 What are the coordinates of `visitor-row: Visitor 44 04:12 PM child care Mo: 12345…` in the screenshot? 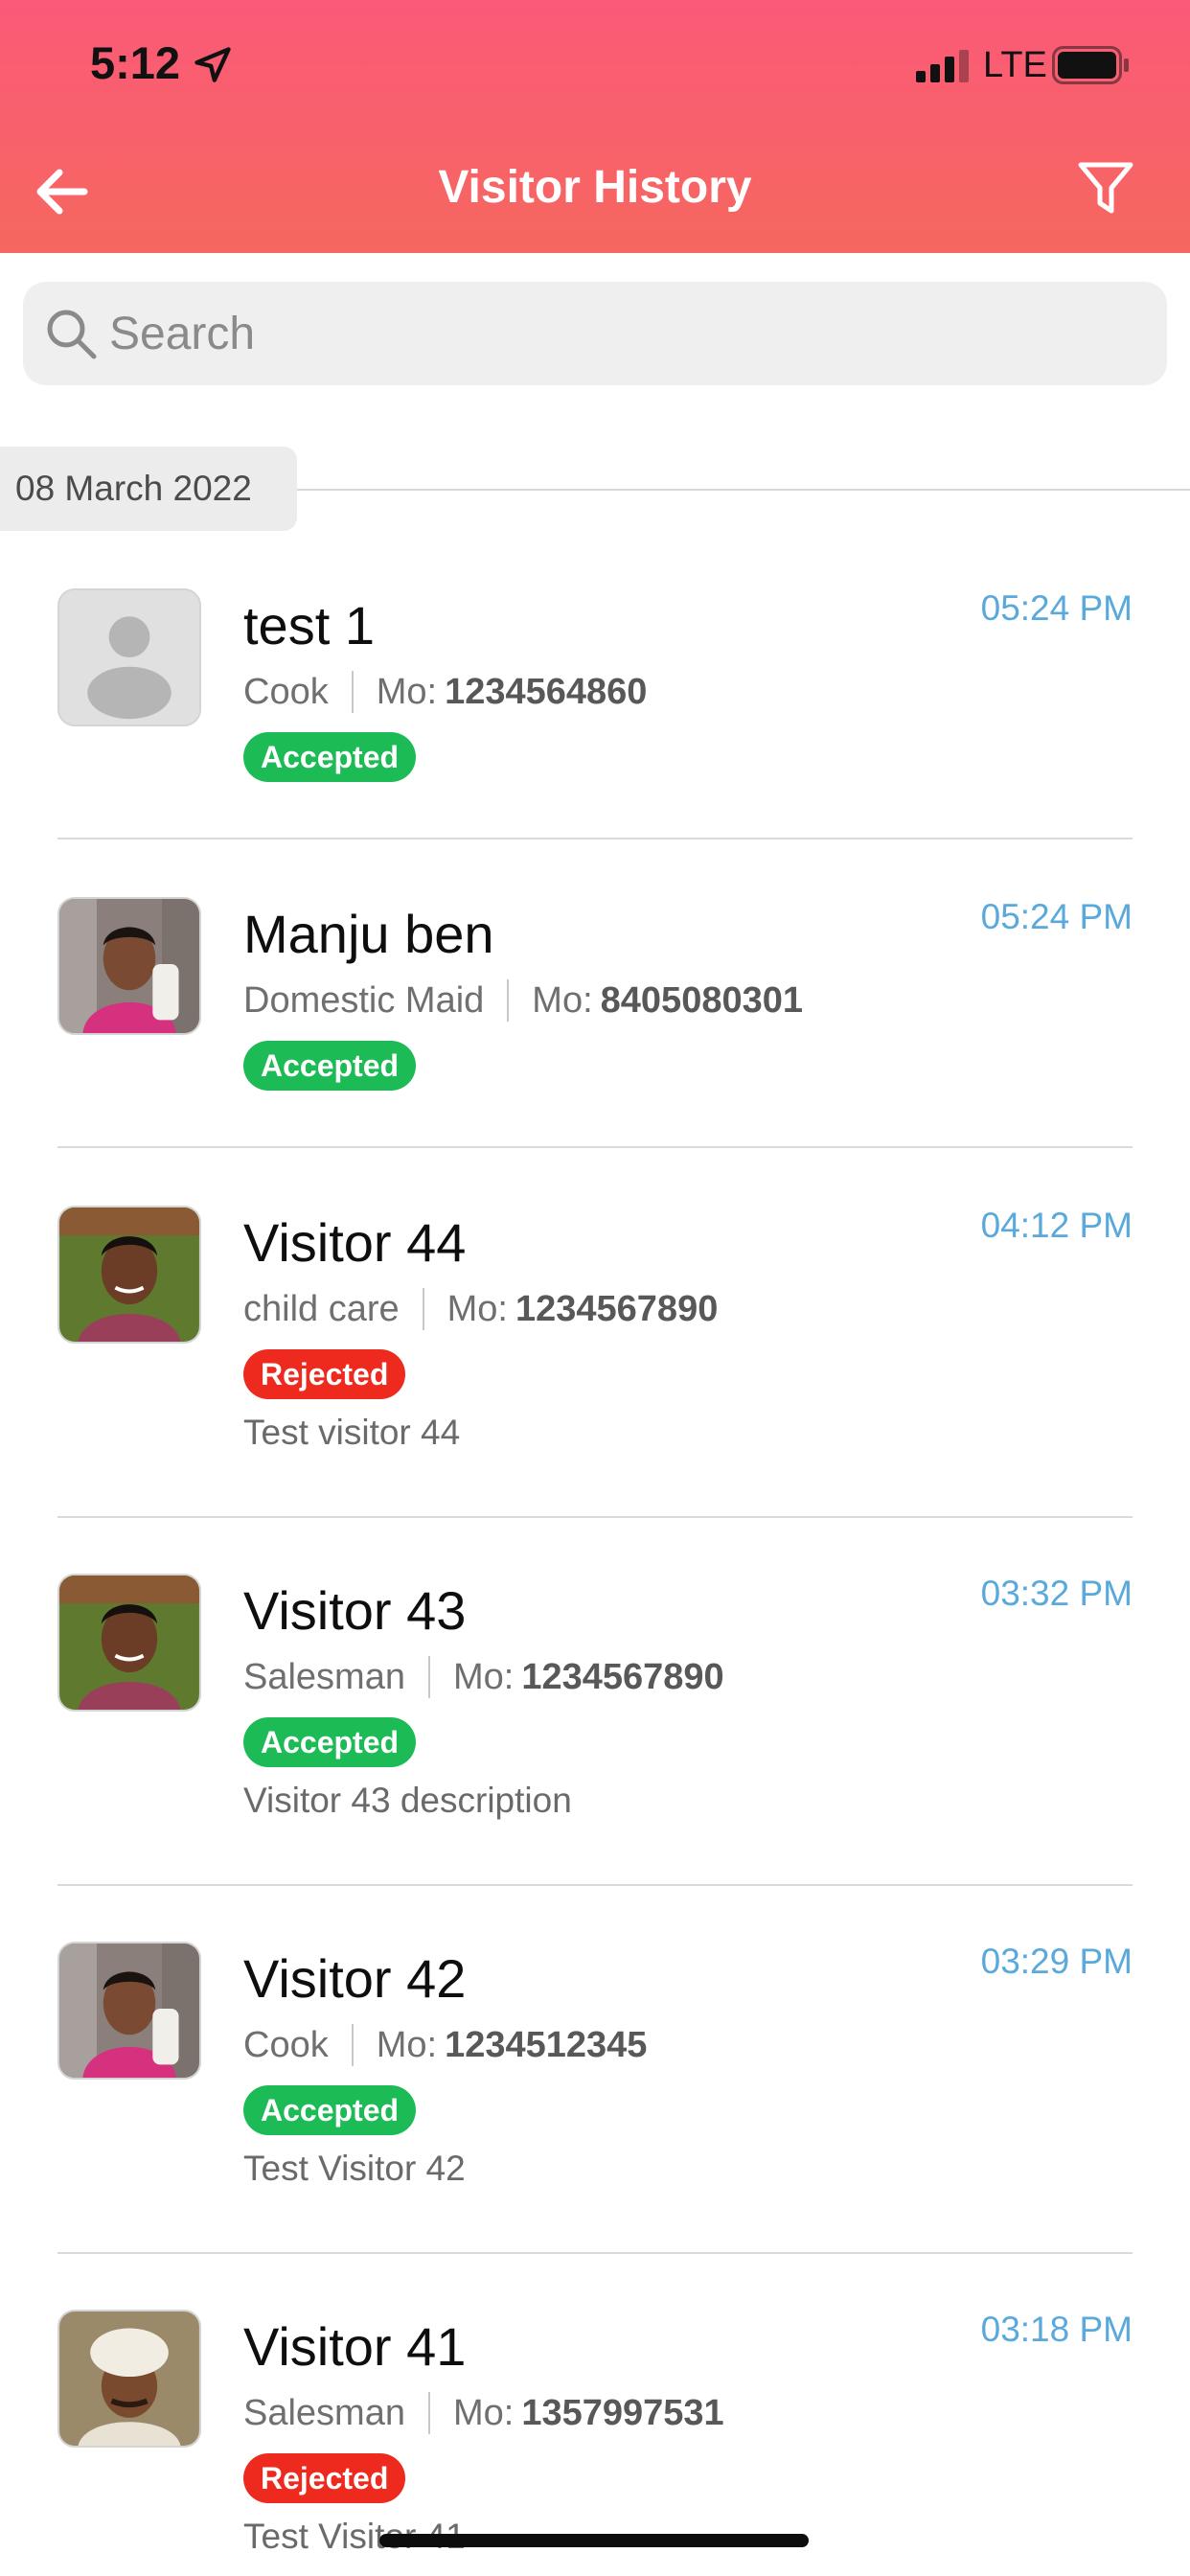 It's located at (595, 1349).